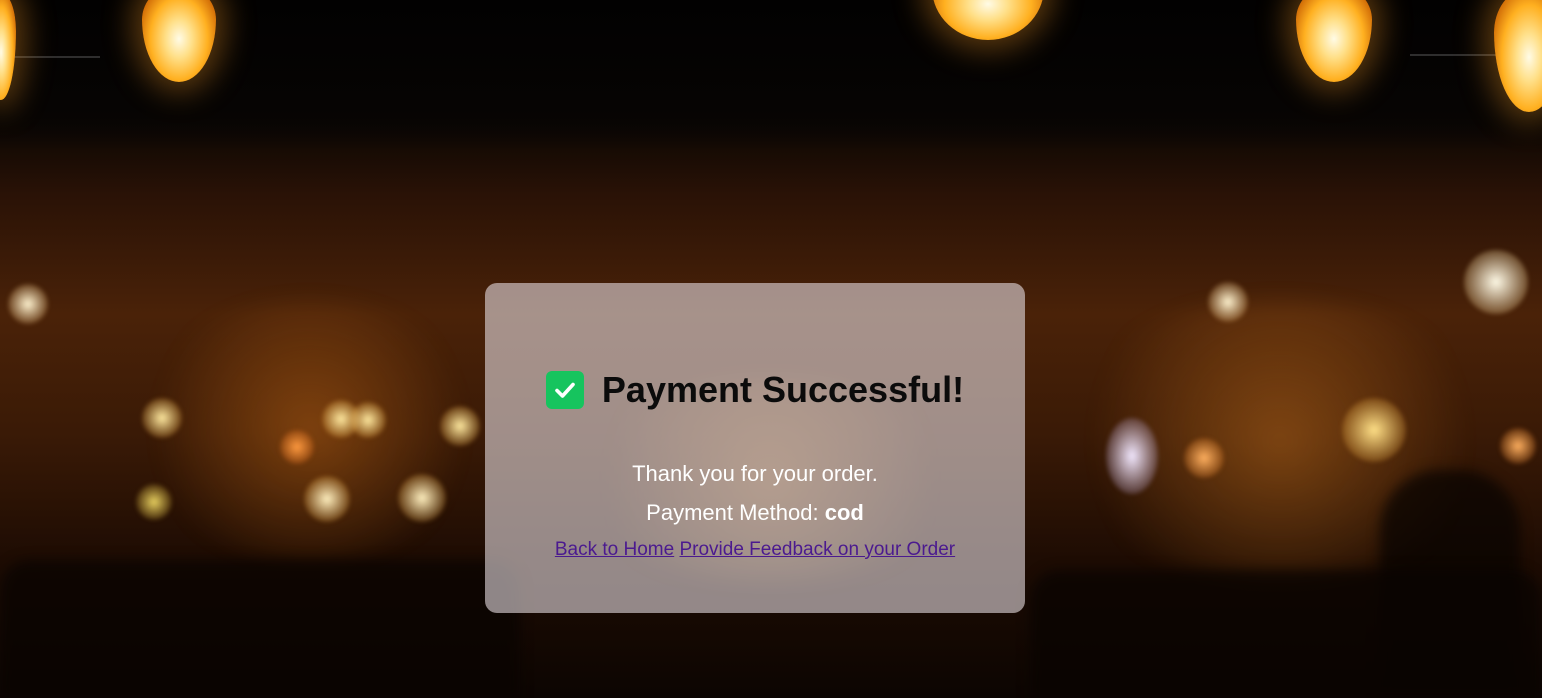 The width and height of the screenshot is (1542, 698). I want to click on payment-method-label: Payment Method:, so click(735, 512).